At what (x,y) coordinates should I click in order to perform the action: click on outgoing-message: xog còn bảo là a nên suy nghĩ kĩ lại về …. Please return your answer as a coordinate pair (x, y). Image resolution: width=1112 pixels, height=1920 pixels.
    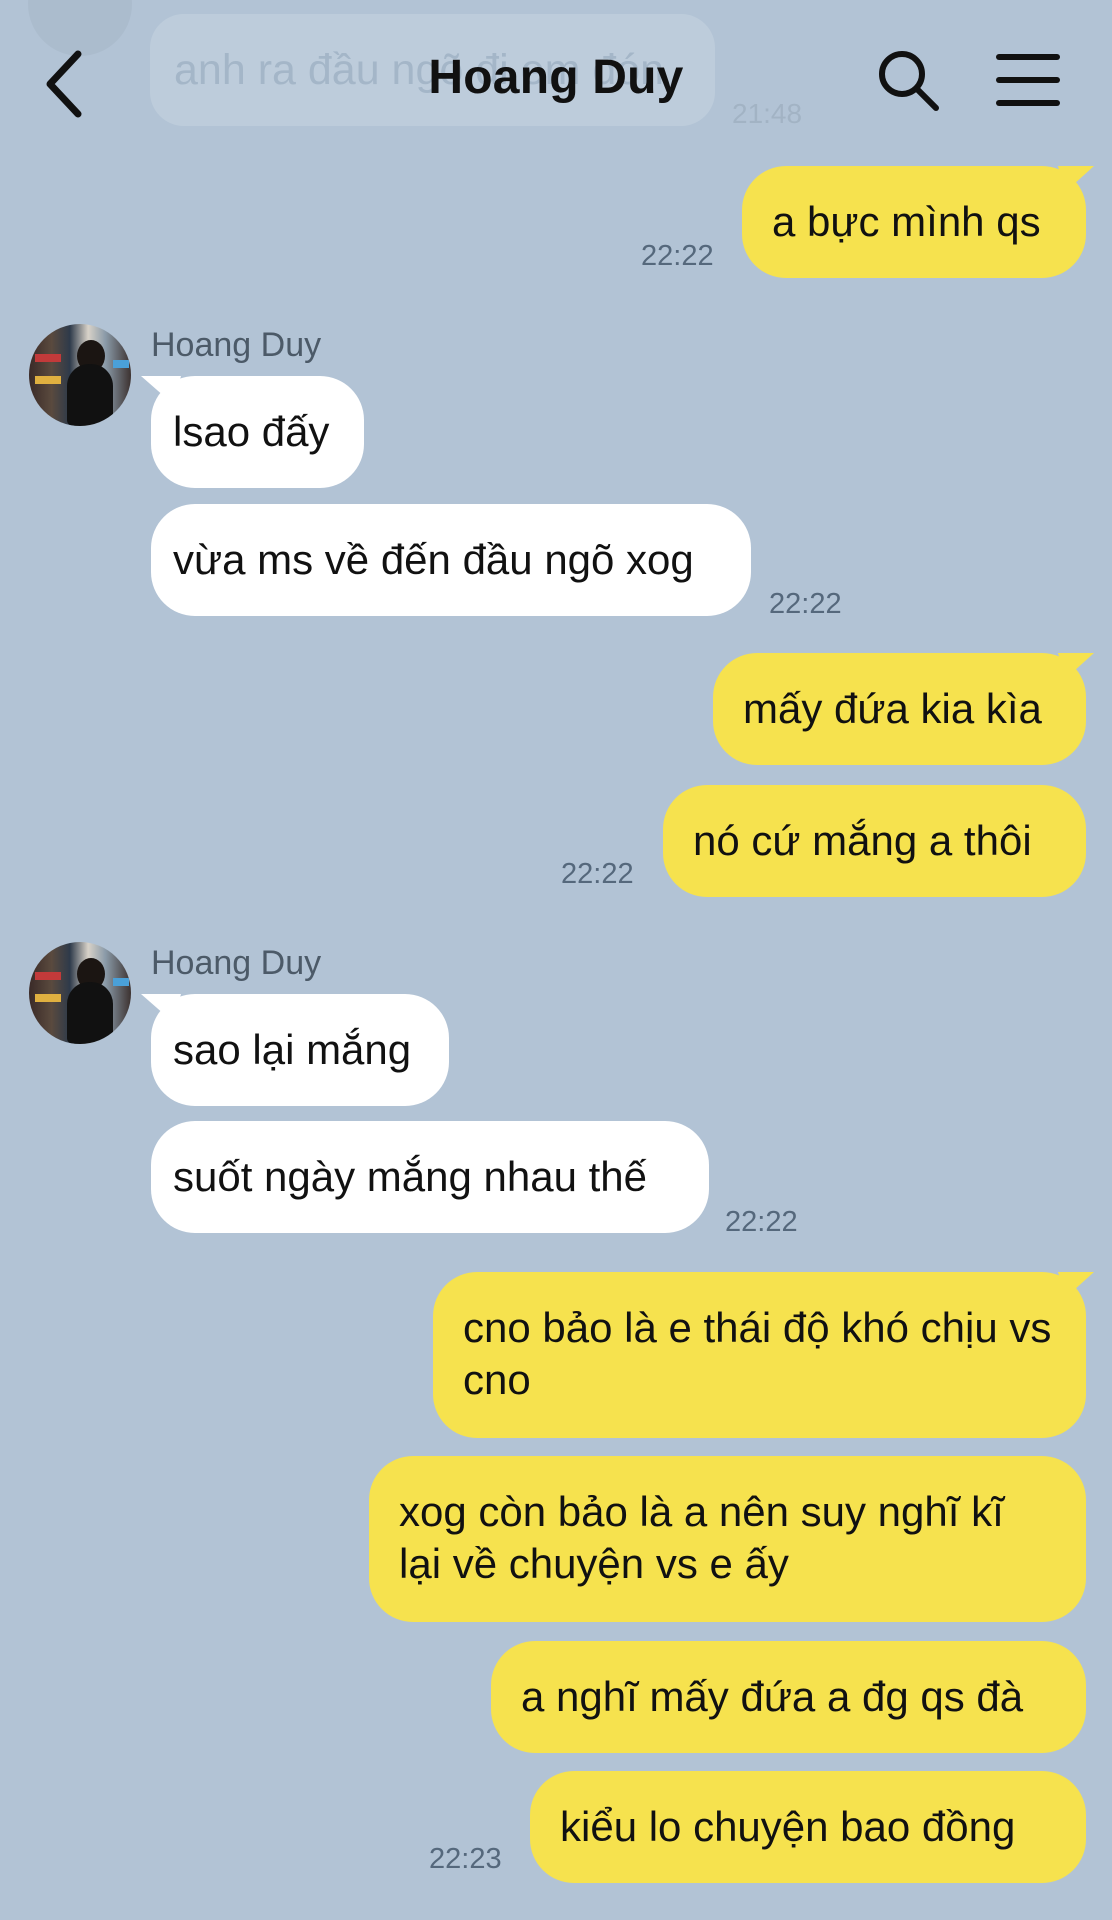
    Looking at the image, I should click on (727, 1539).